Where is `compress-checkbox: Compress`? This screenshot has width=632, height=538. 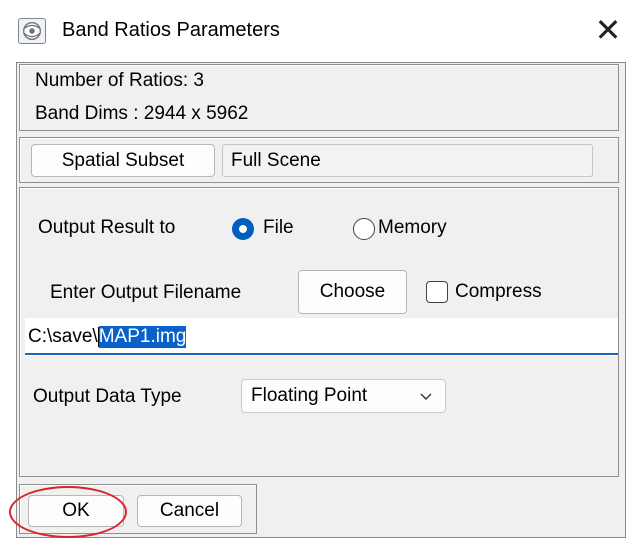
compress-checkbox: Compress is located at coordinates (497, 292).